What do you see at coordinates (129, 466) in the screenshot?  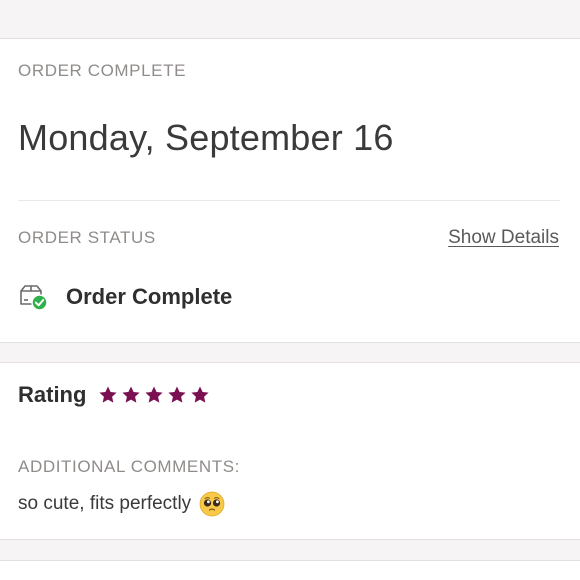 I see `additional-comments-label: ADDITIONAL COMMENTS:` at bounding box center [129, 466].